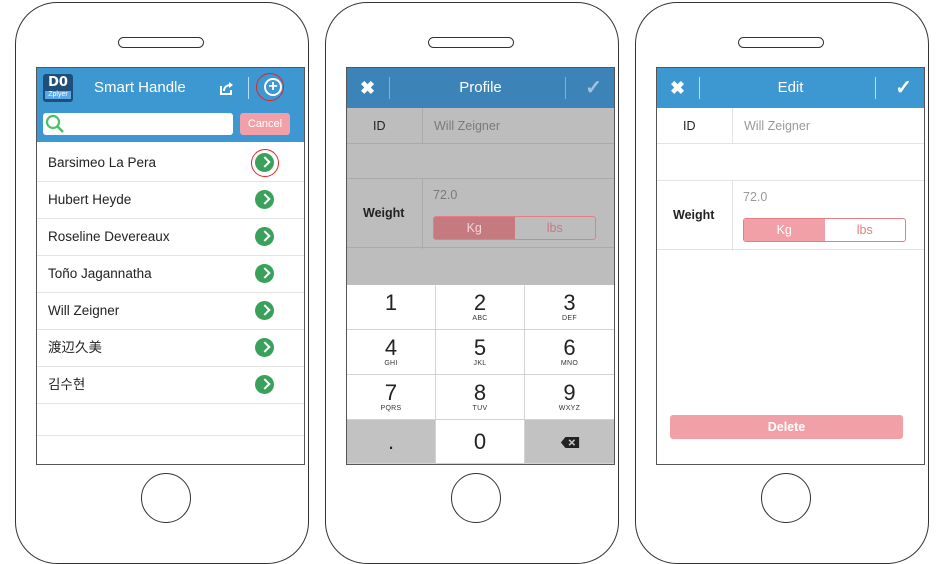  What do you see at coordinates (90, 199) in the screenshot?
I see `contact-name: Hubert Heyde` at bounding box center [90, 199].